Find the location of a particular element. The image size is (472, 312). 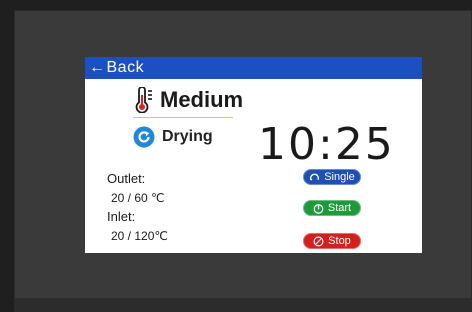

thermometer-icon is located at coordinates (143, 100).